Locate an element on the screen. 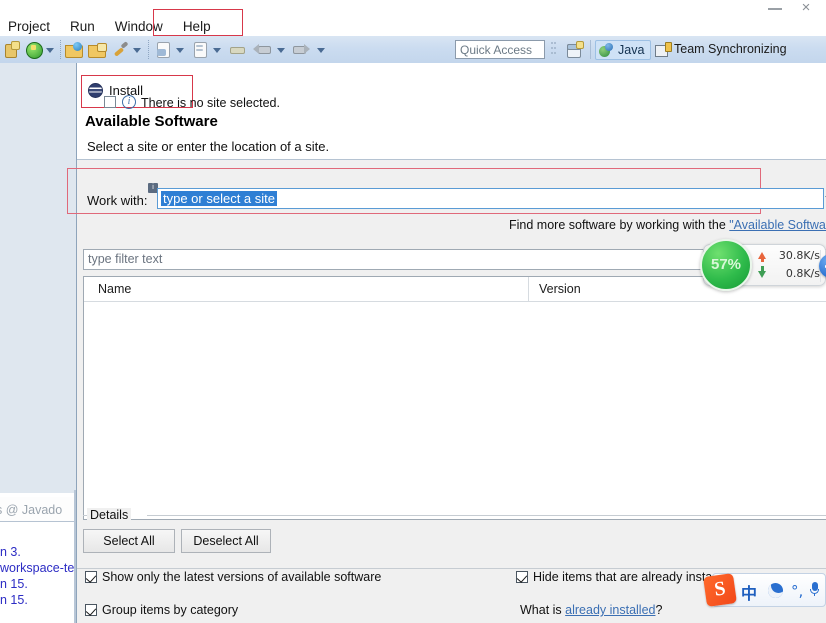 The height and width of the screenshot is (623, 826). debug-dropdown-icon is located at coordinates (50, 50).